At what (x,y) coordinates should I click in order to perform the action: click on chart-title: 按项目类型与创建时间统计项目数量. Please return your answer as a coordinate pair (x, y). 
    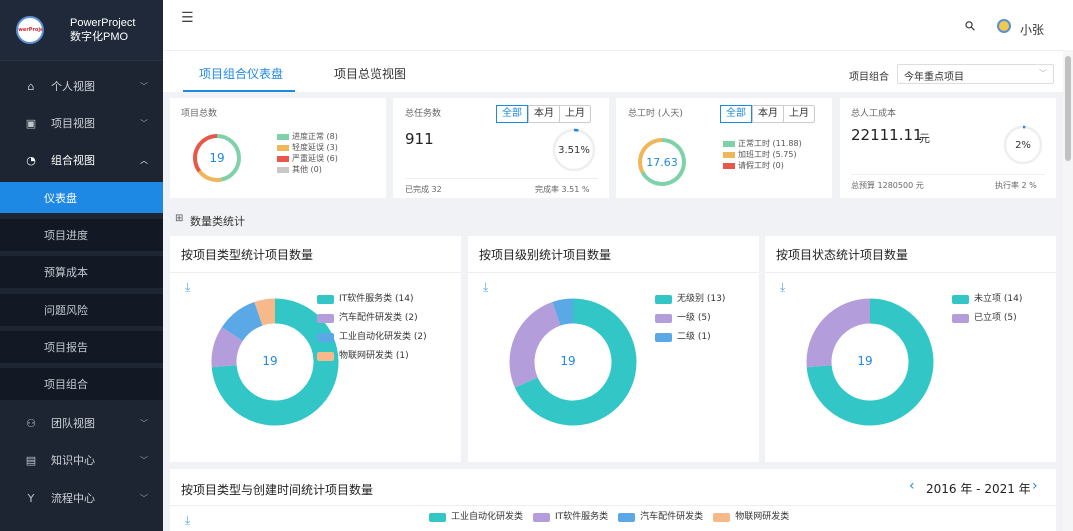
    Looking at the image, I should click on (277, 490).